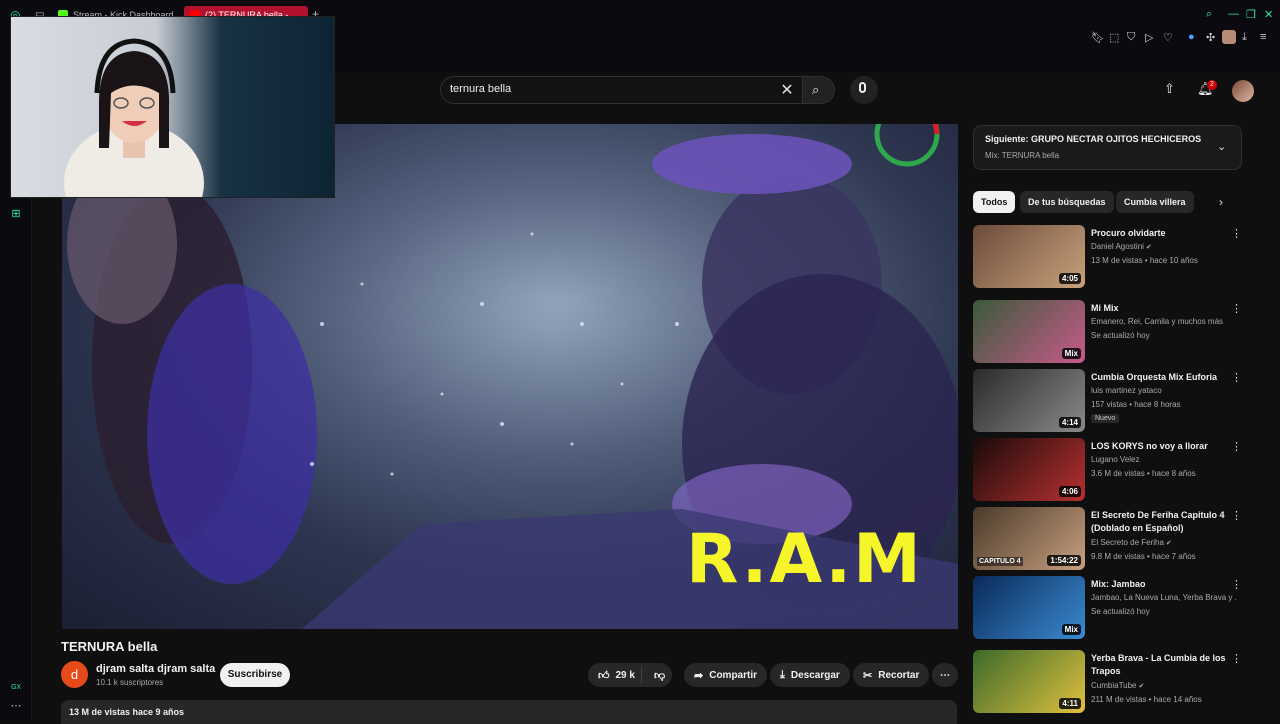  What do you see at coordinates (1067, 202) in the screenshot?
I see `chip-de-tus-busquedas: De tus búsquedas` at bounding box center [1067, 202].